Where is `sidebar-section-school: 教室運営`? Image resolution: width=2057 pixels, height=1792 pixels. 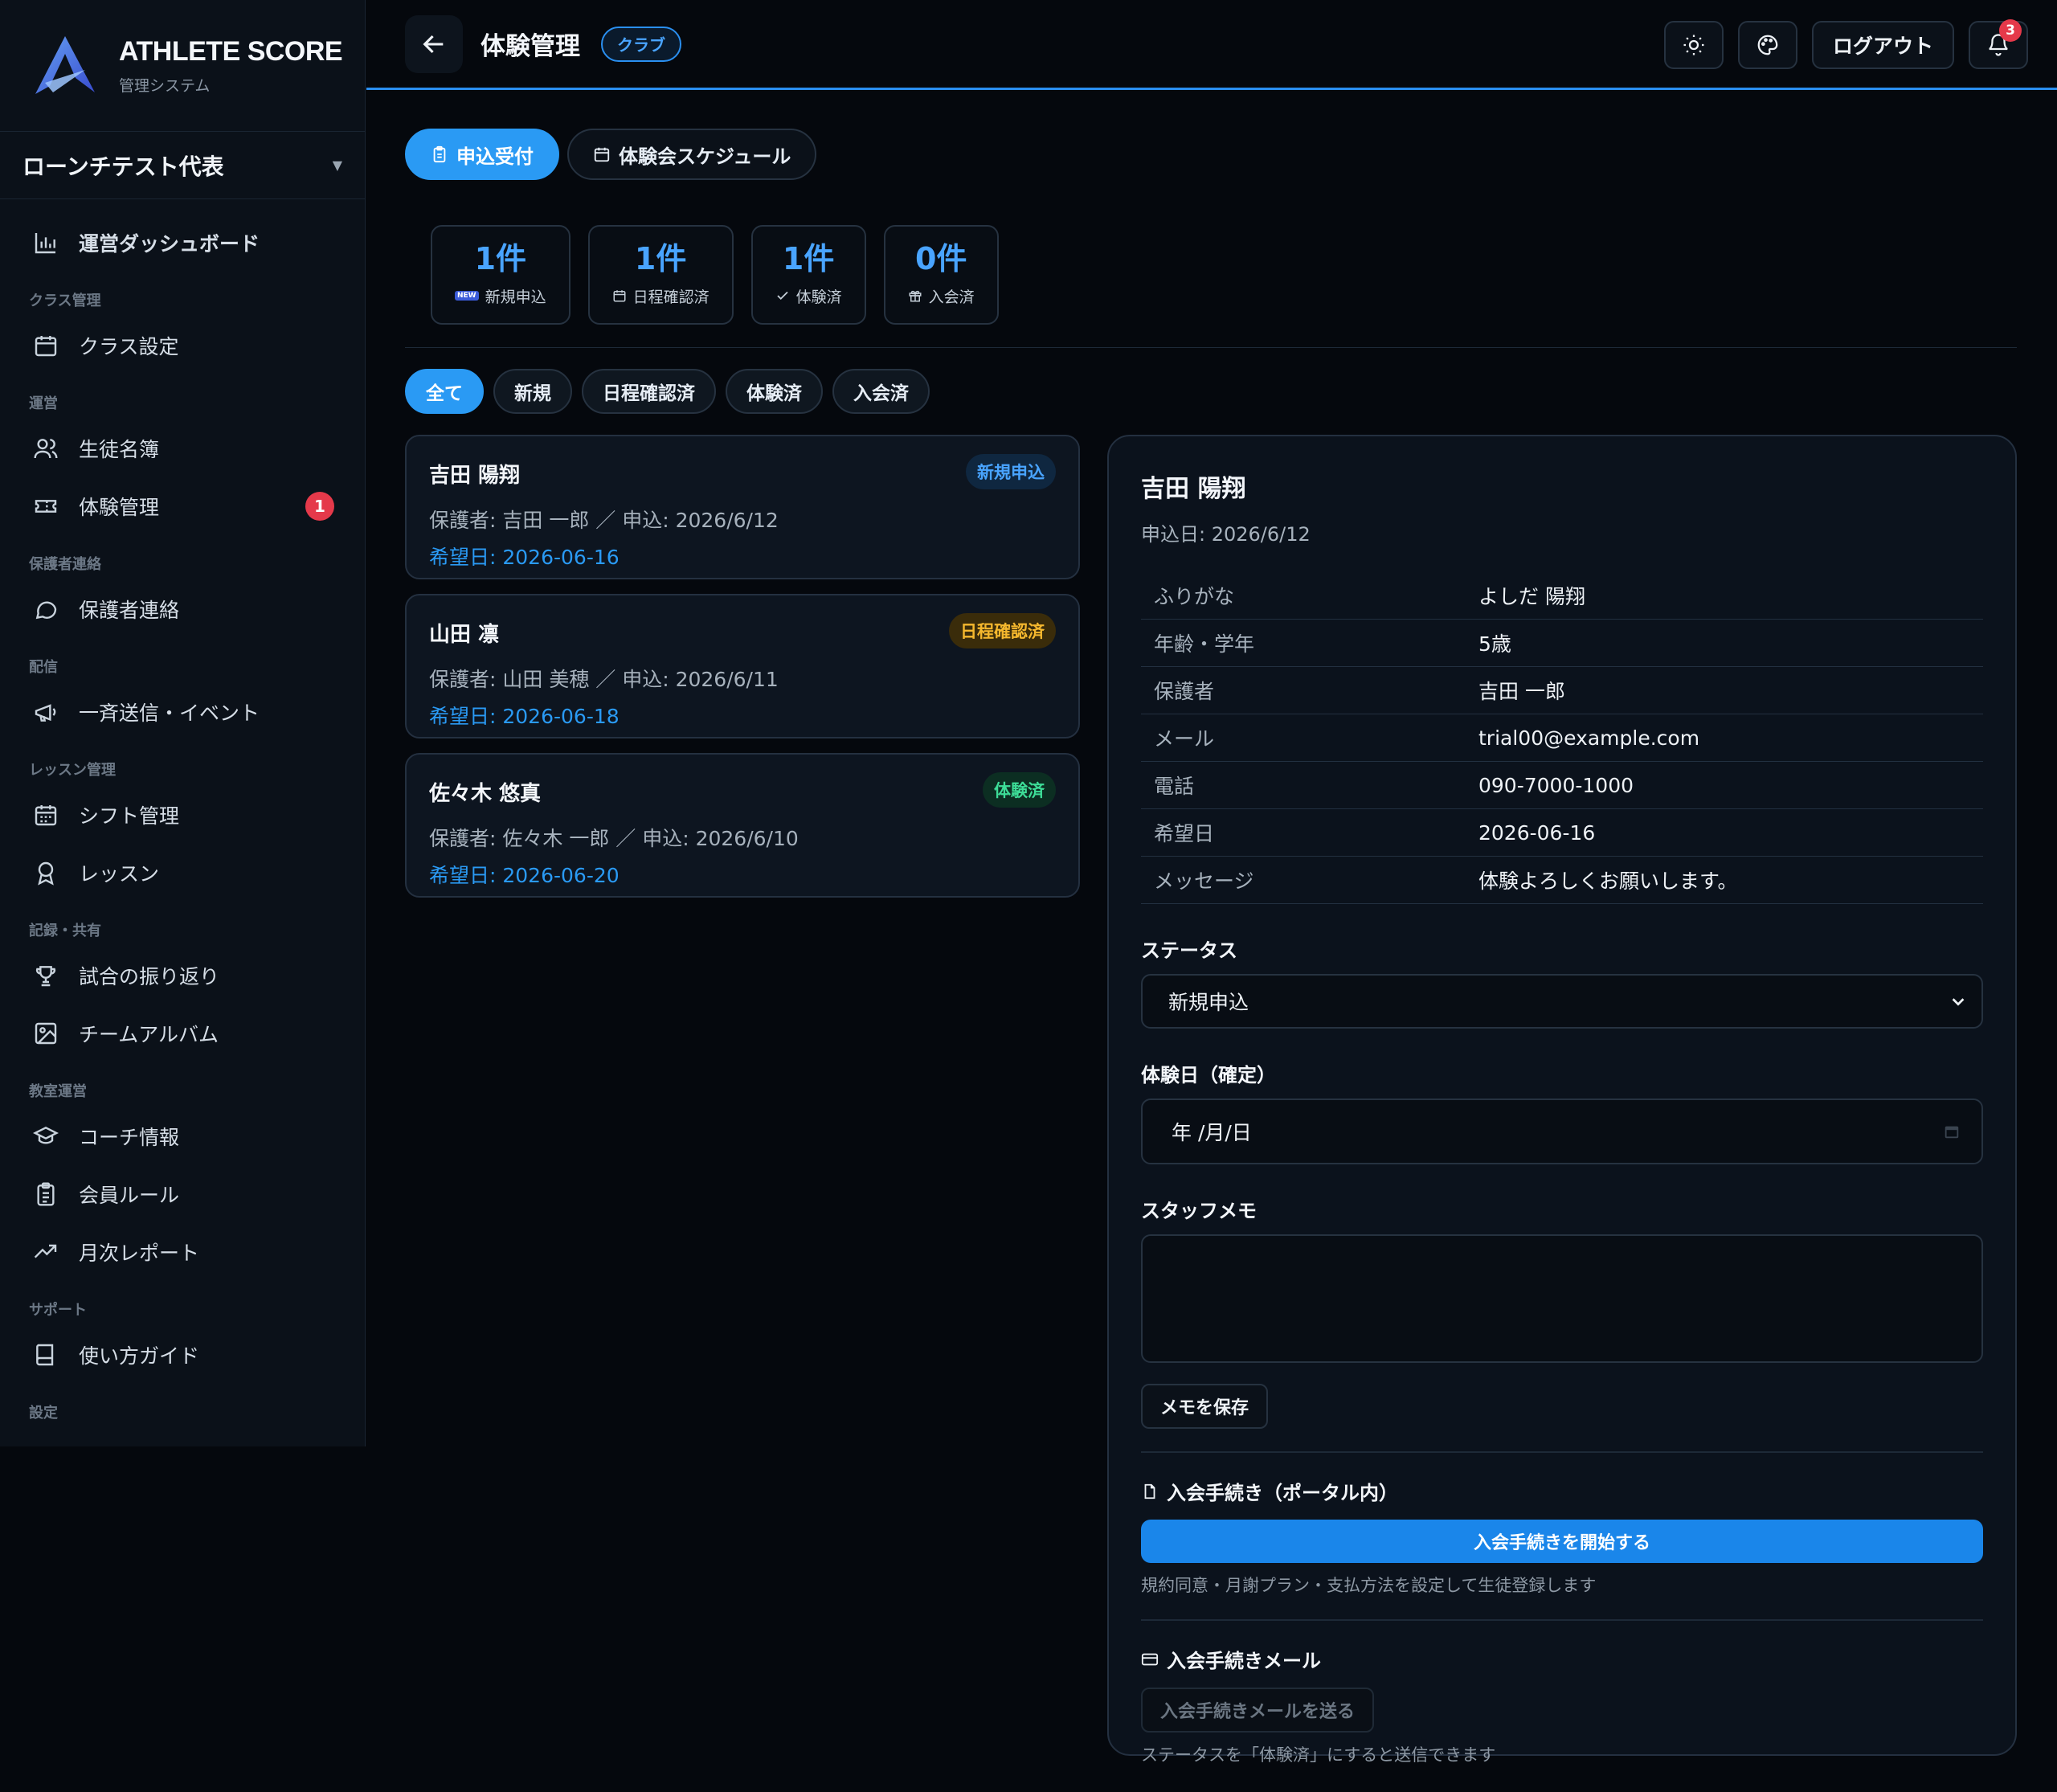 sidebar-section-school: 教室運営 is located at coordinates (58, 1091).